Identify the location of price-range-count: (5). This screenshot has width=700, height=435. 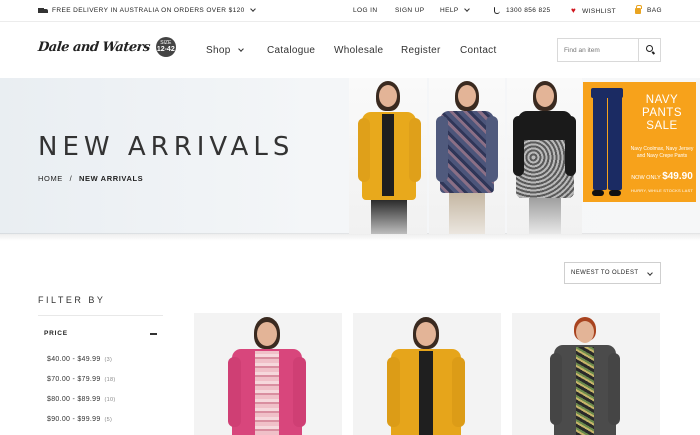
(108, 420).